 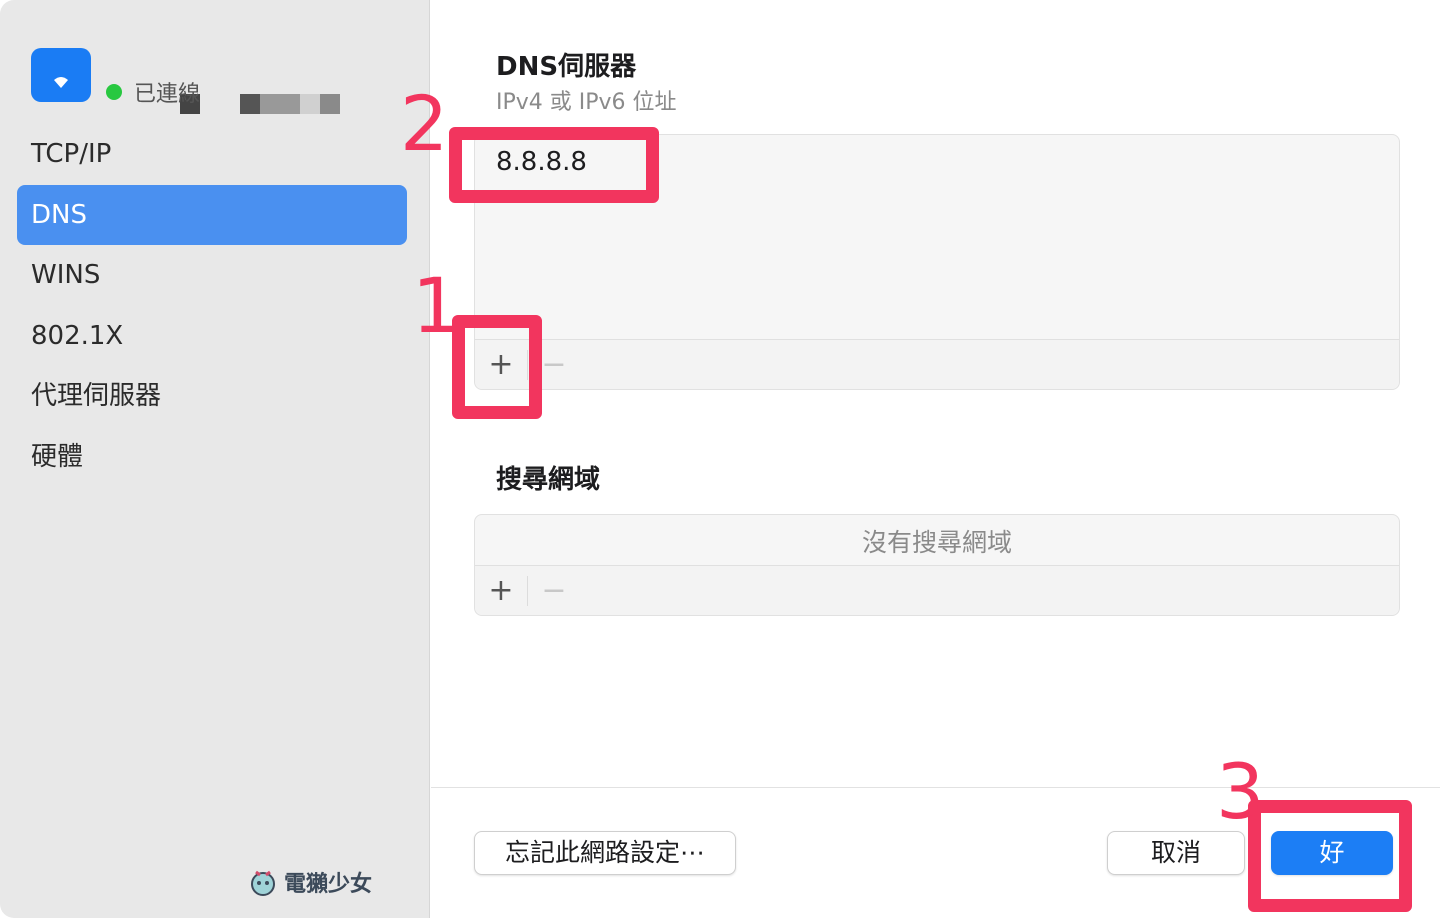 What do you see at coordinates (937, 590) in the screenshot?
I see `search-list-toolbar: + −` at bounding box center [937, 590].